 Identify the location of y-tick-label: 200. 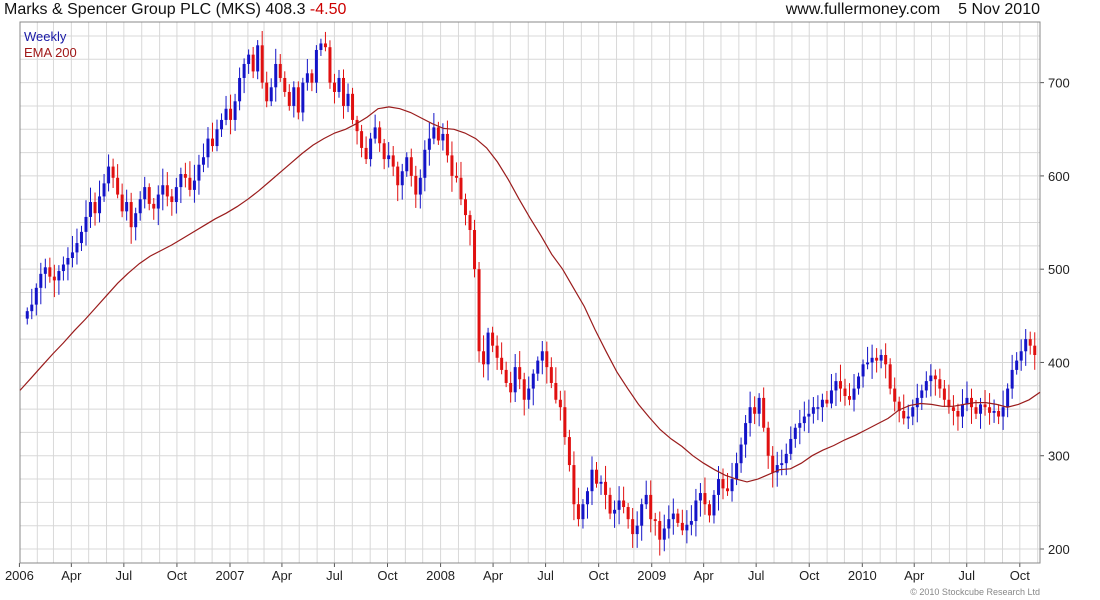
(1059, 549).